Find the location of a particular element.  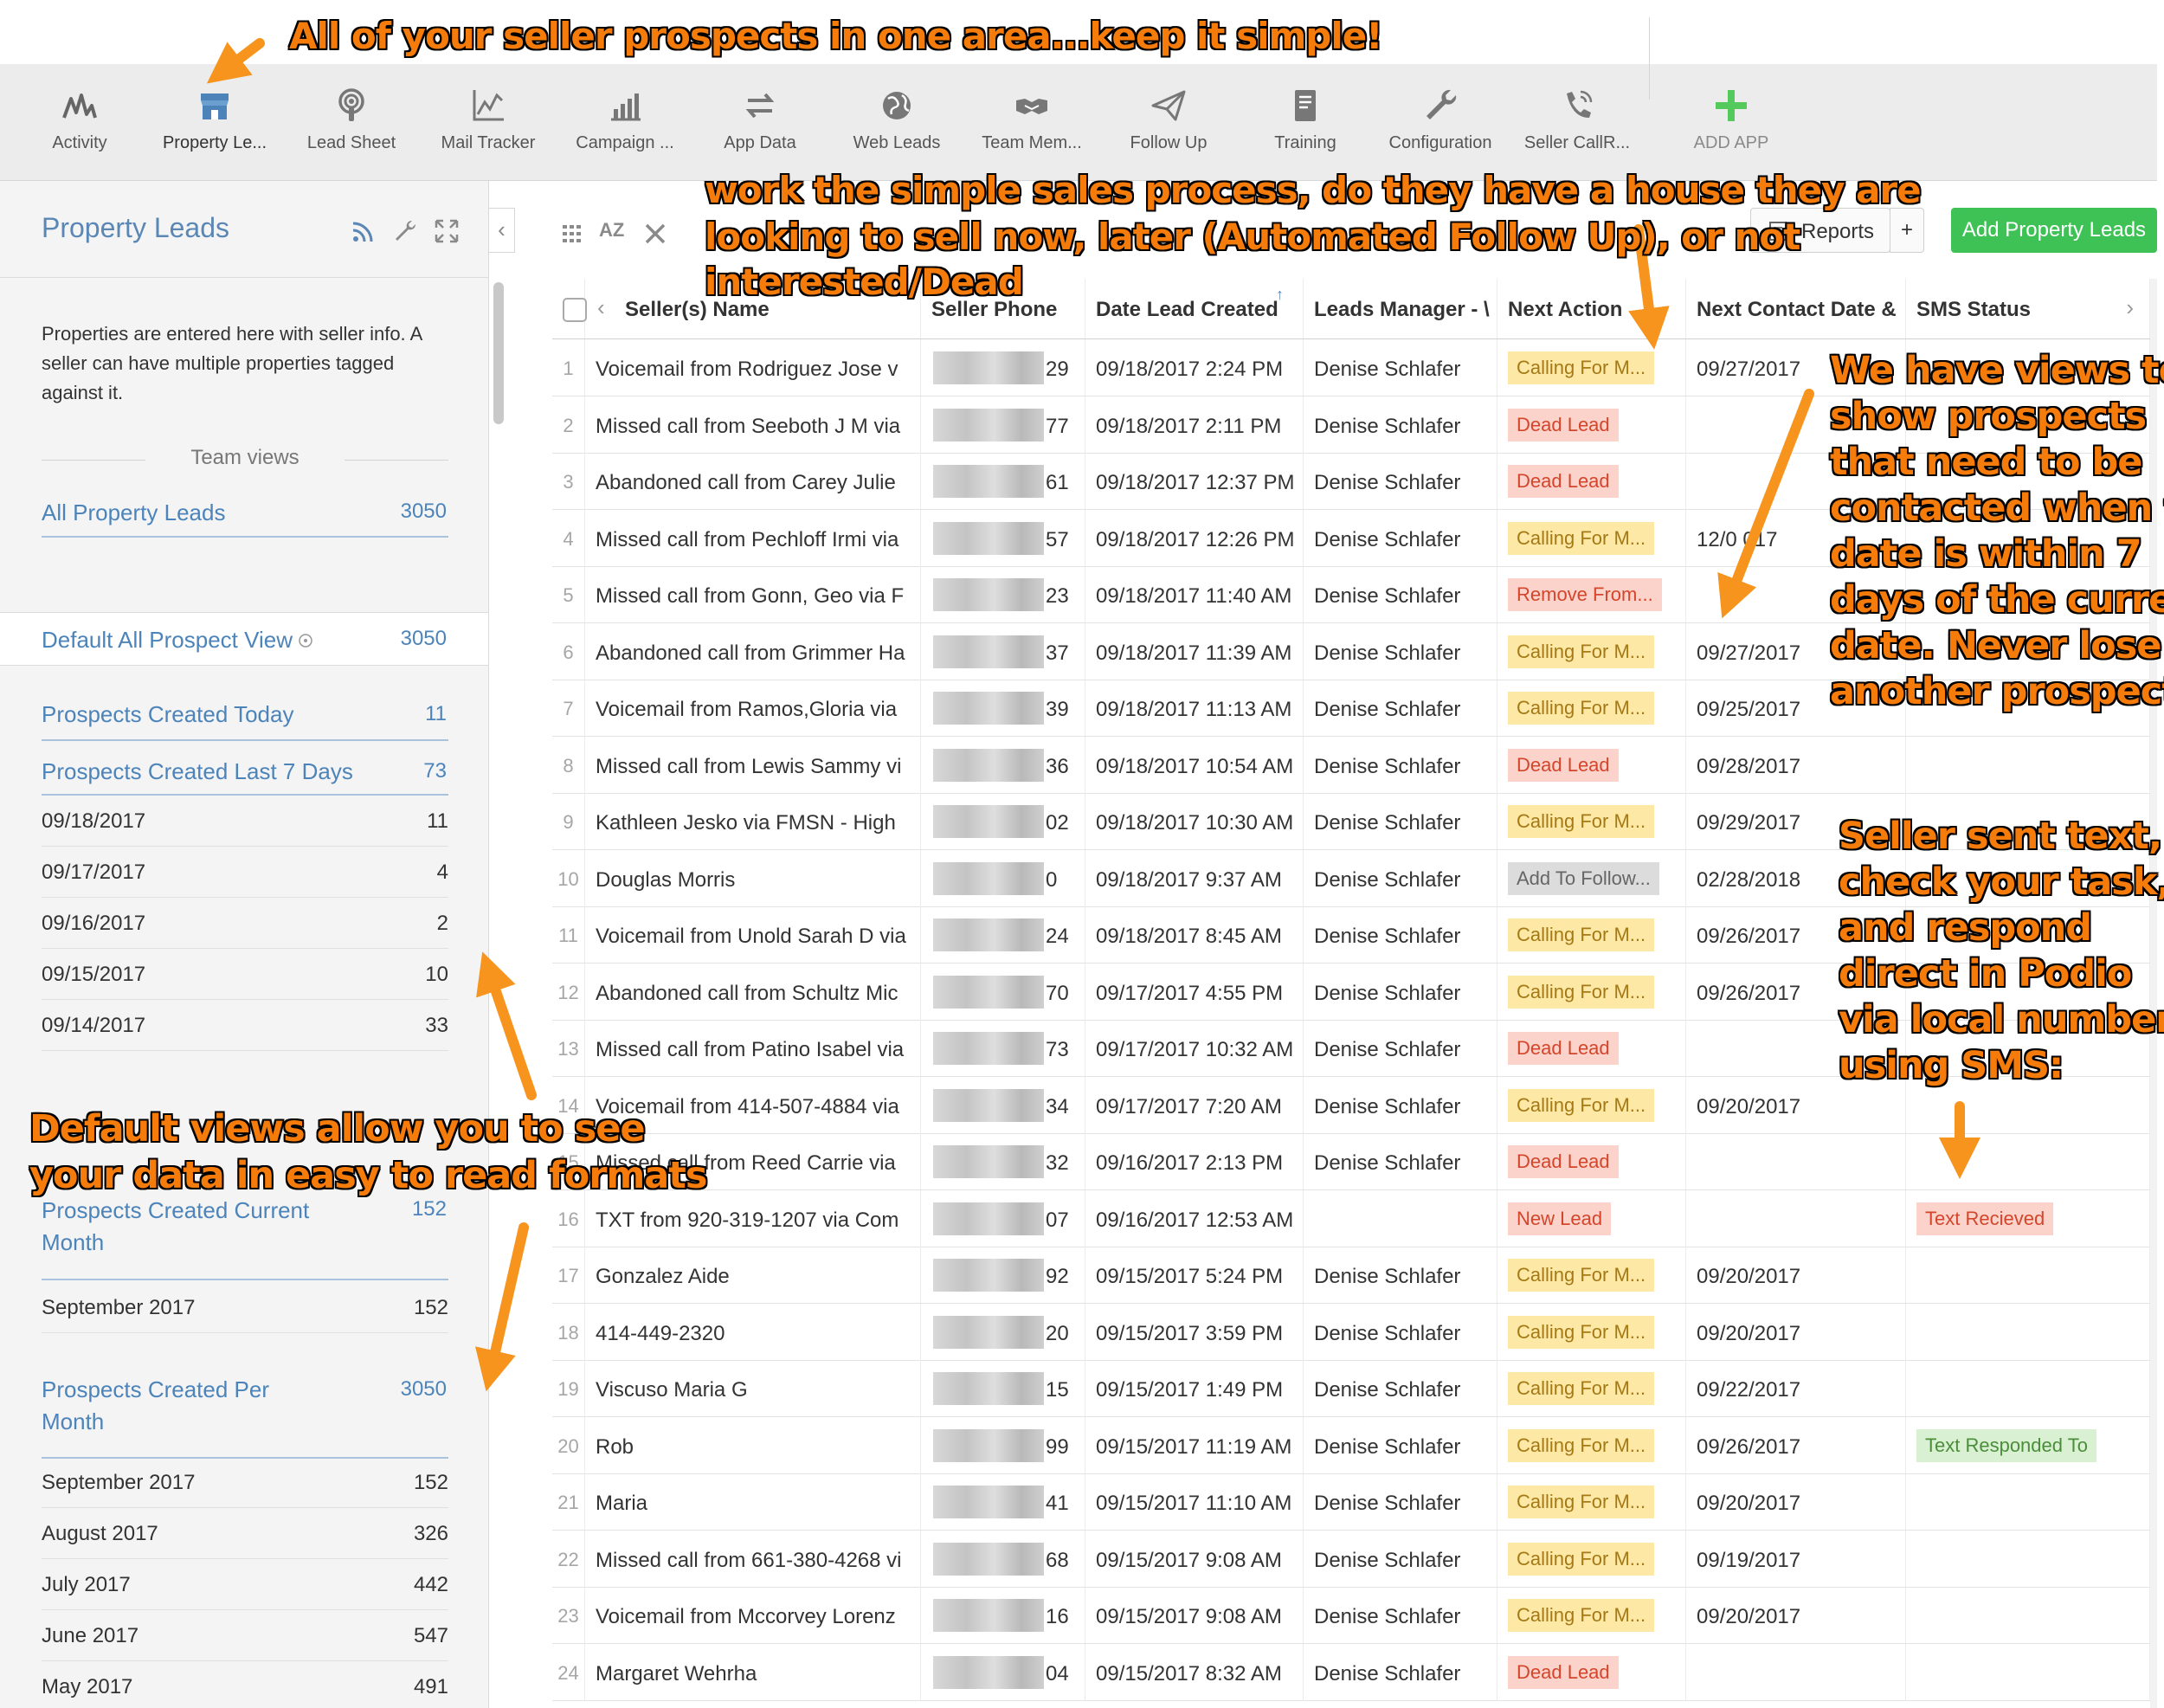

app-activity: Activity is located at coordinates (79, 123).